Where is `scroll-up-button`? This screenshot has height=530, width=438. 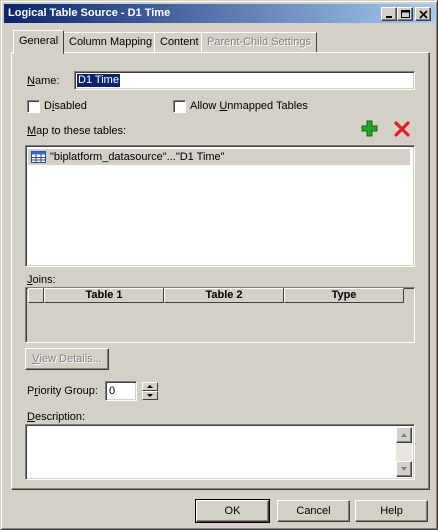
scroll-up-button is located at coordinates (404, 435).